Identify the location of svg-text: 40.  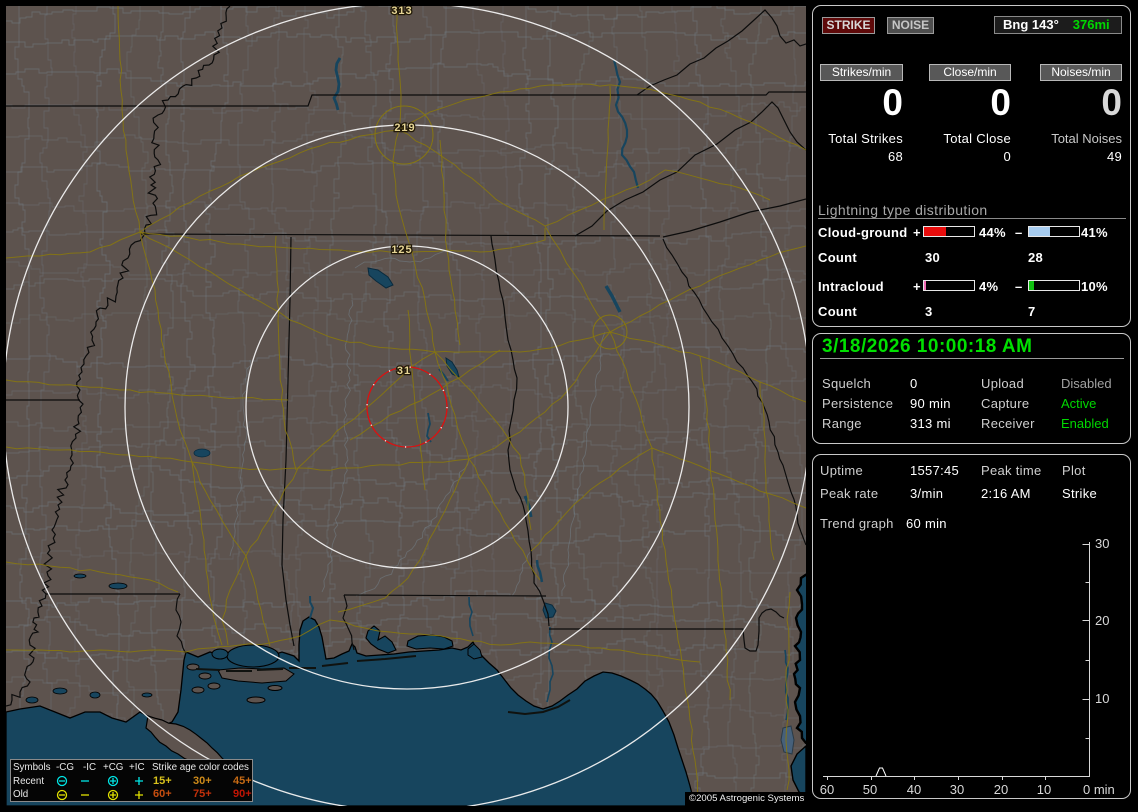
(914, 789).